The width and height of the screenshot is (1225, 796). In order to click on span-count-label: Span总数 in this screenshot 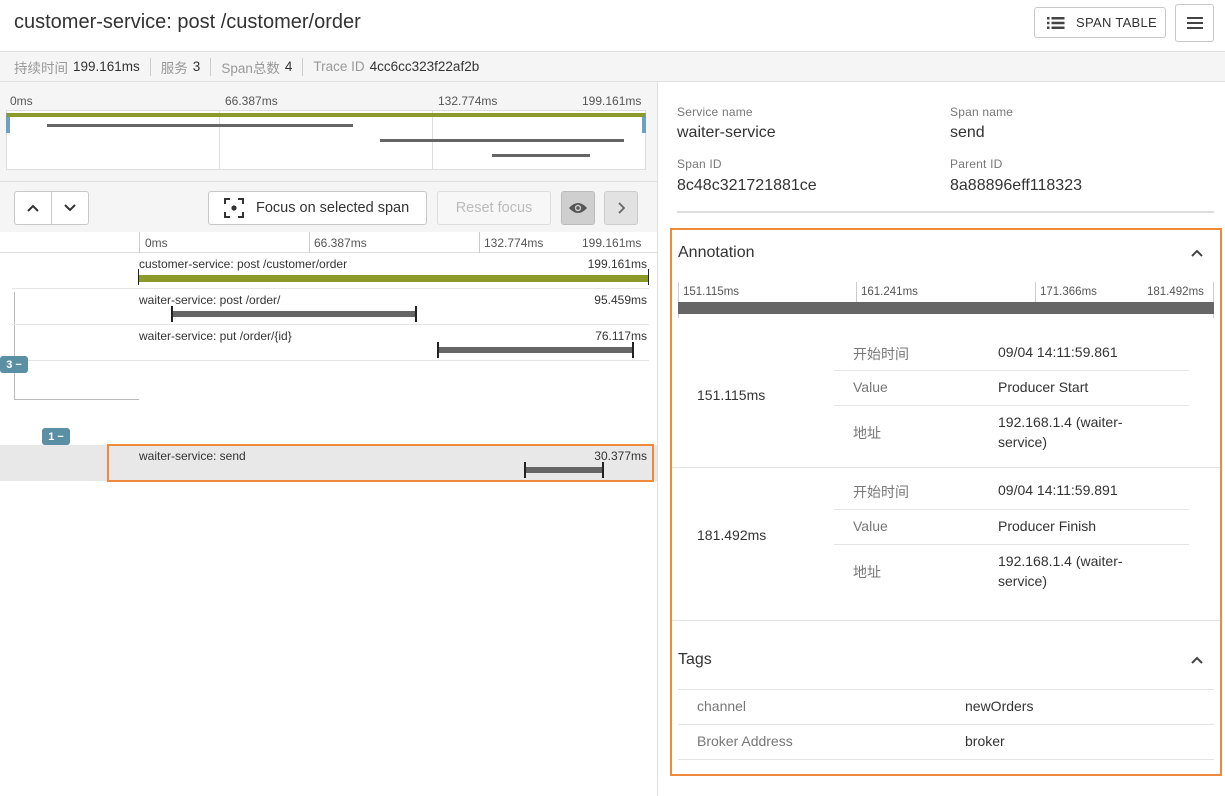, I will do `click(250, 68)`.